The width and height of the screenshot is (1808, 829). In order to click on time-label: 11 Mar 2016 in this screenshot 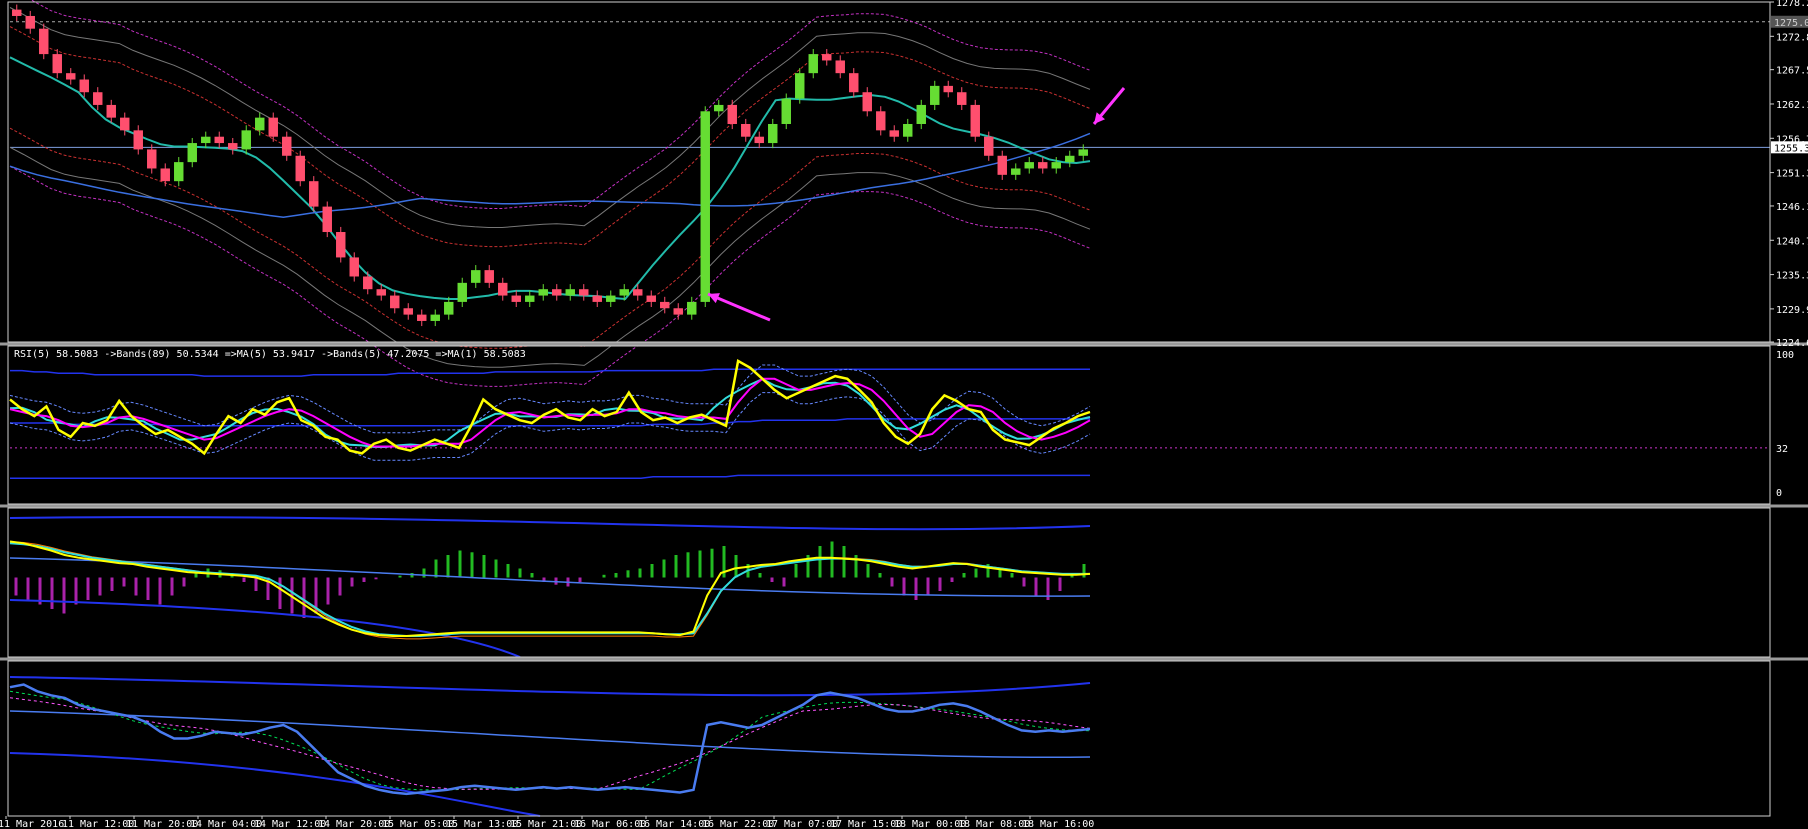, I will do `click(32, 824)`.